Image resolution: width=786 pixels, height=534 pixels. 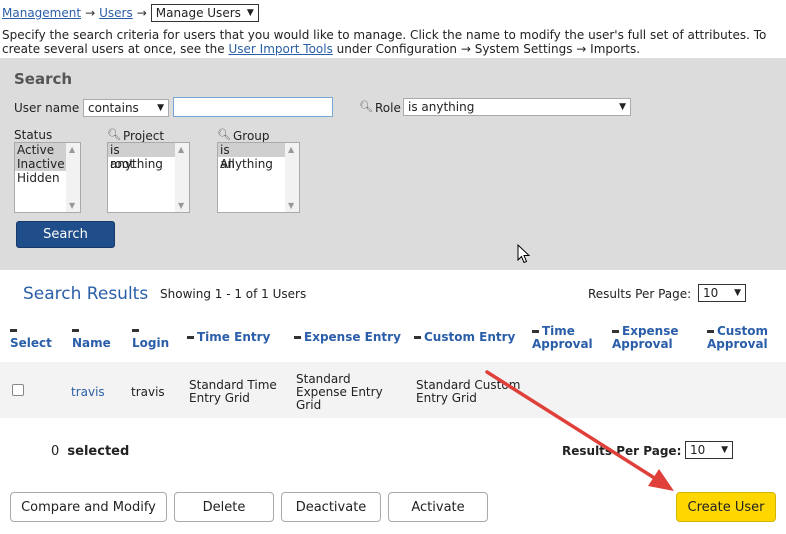 I want to click on breadcrumb-users-link: Users, so click(x=116, y=13).